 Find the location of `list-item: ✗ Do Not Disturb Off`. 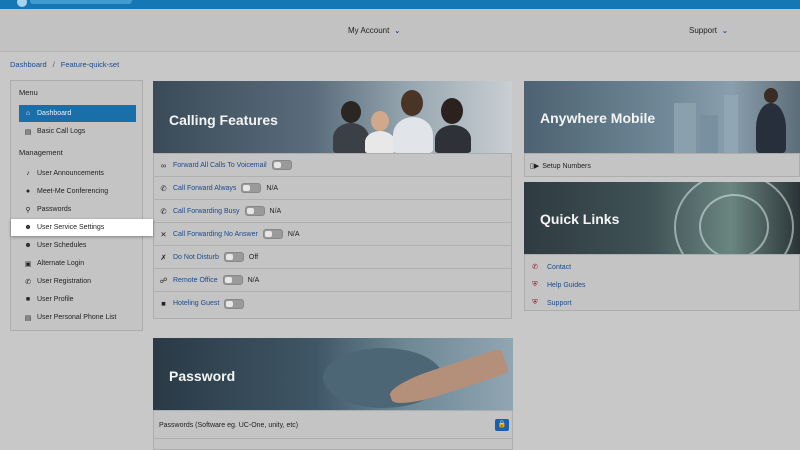

list-item: ✗ Do Not Disturb Off is located at coordinates (332, 257).